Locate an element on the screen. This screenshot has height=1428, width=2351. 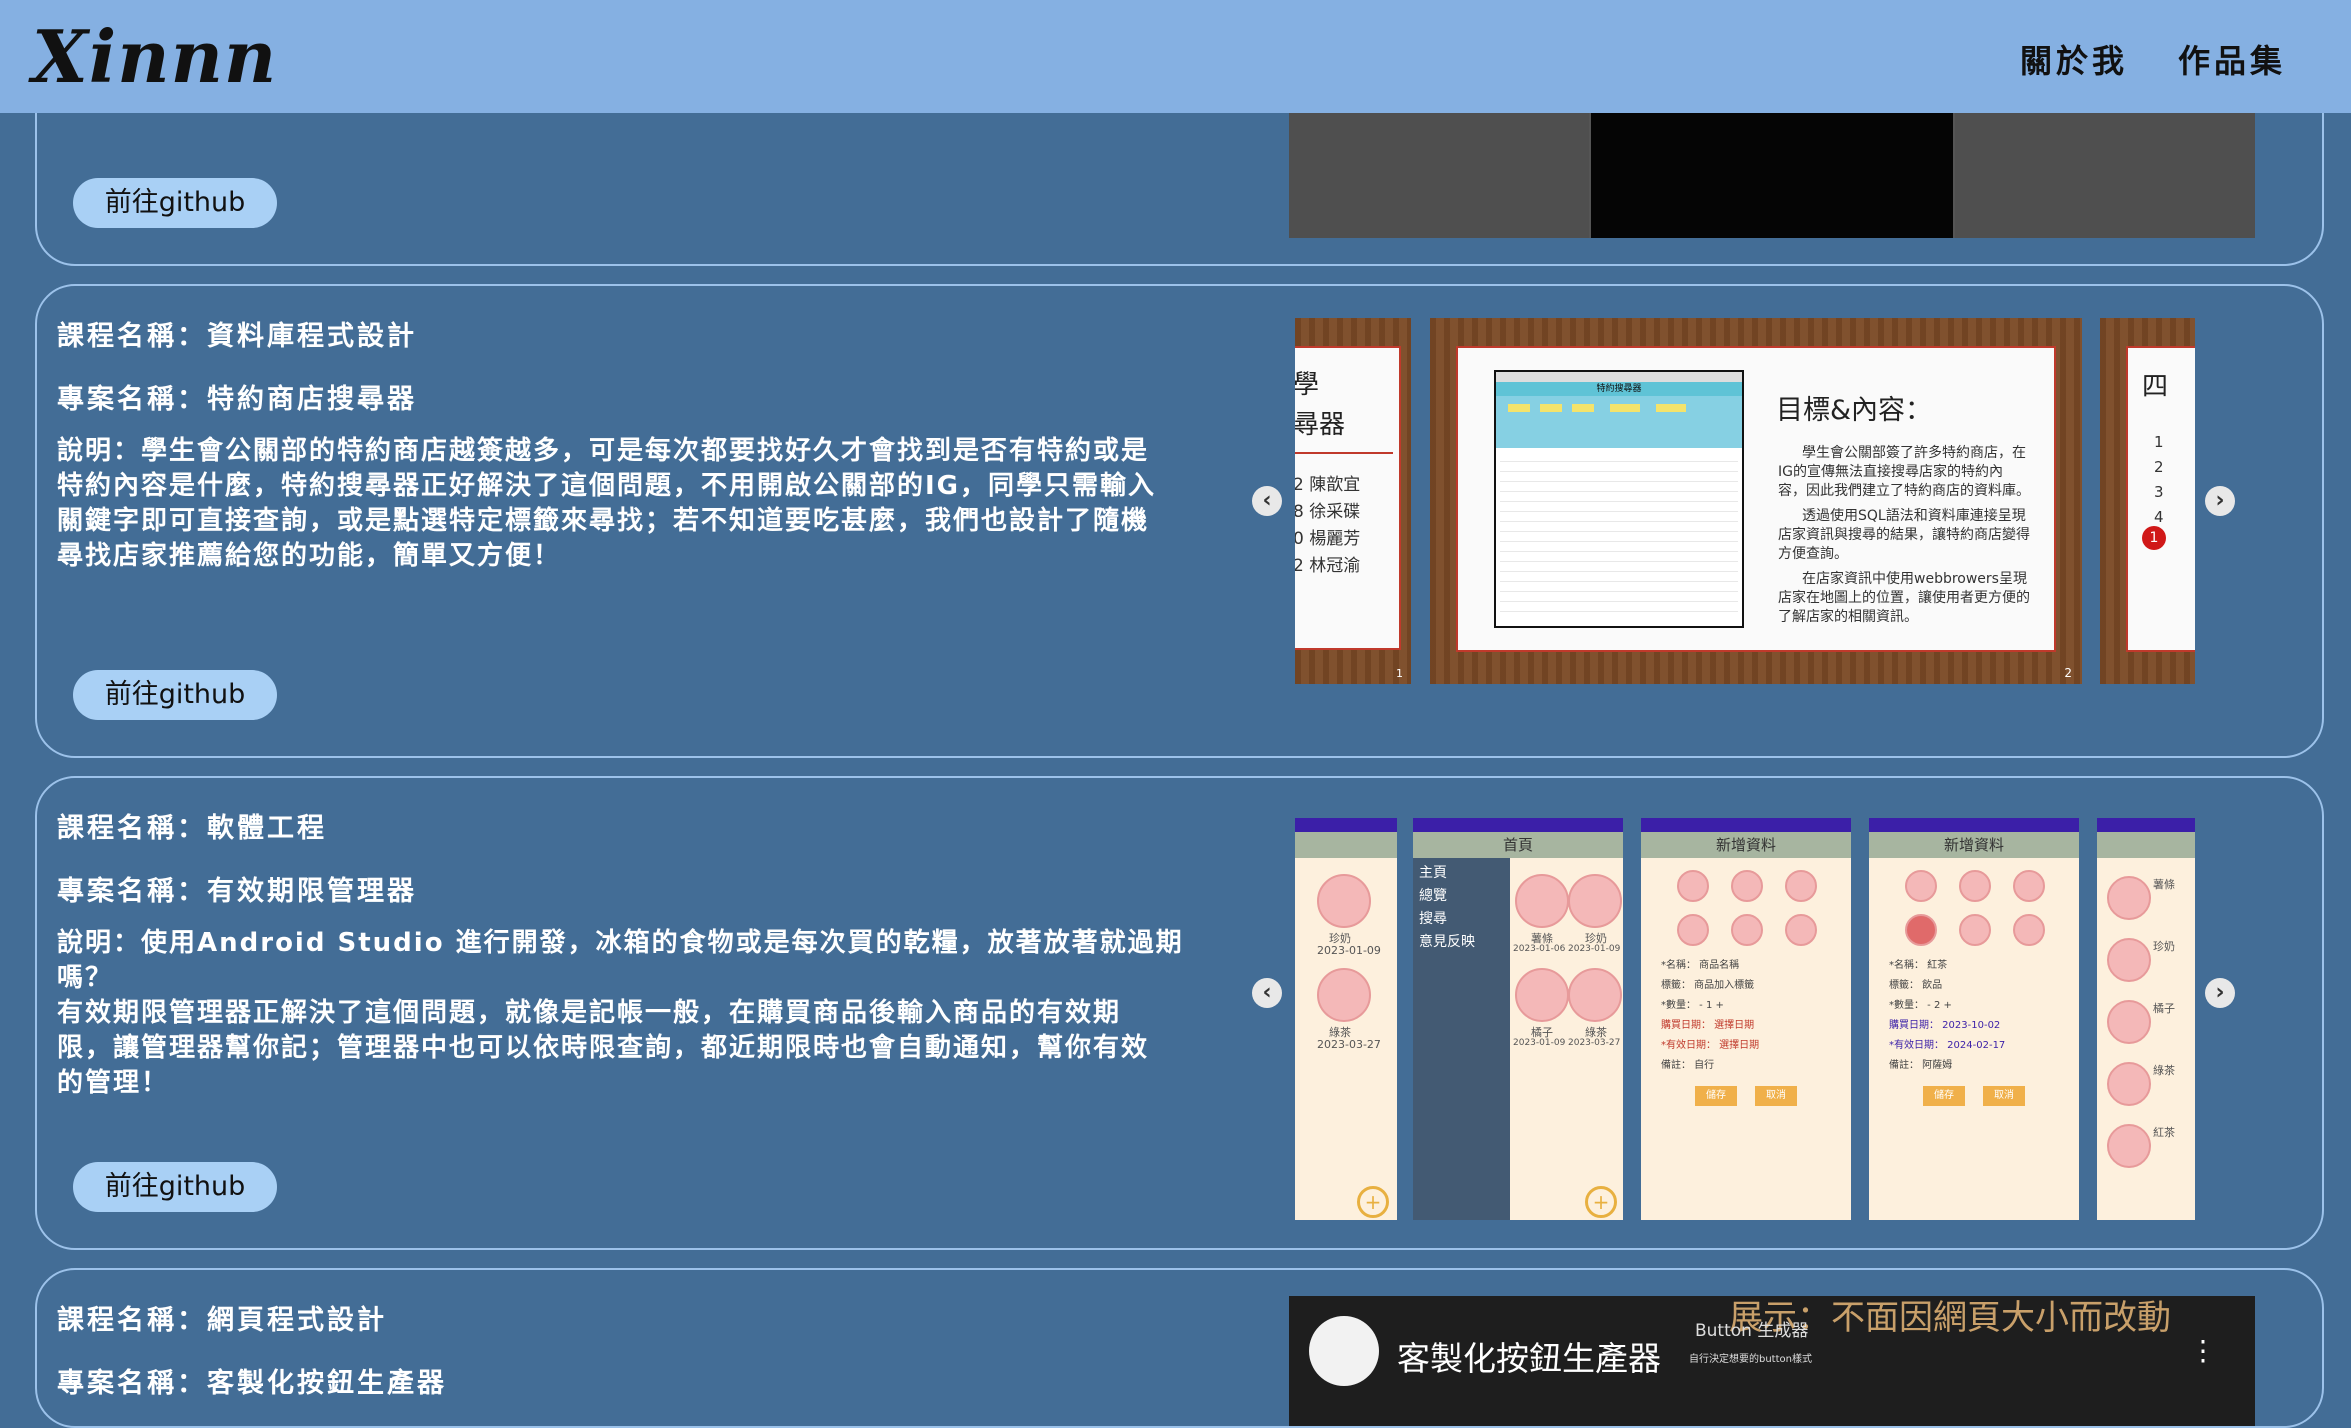
item-name: 橘子 is located at coordinates (2164, 1008).